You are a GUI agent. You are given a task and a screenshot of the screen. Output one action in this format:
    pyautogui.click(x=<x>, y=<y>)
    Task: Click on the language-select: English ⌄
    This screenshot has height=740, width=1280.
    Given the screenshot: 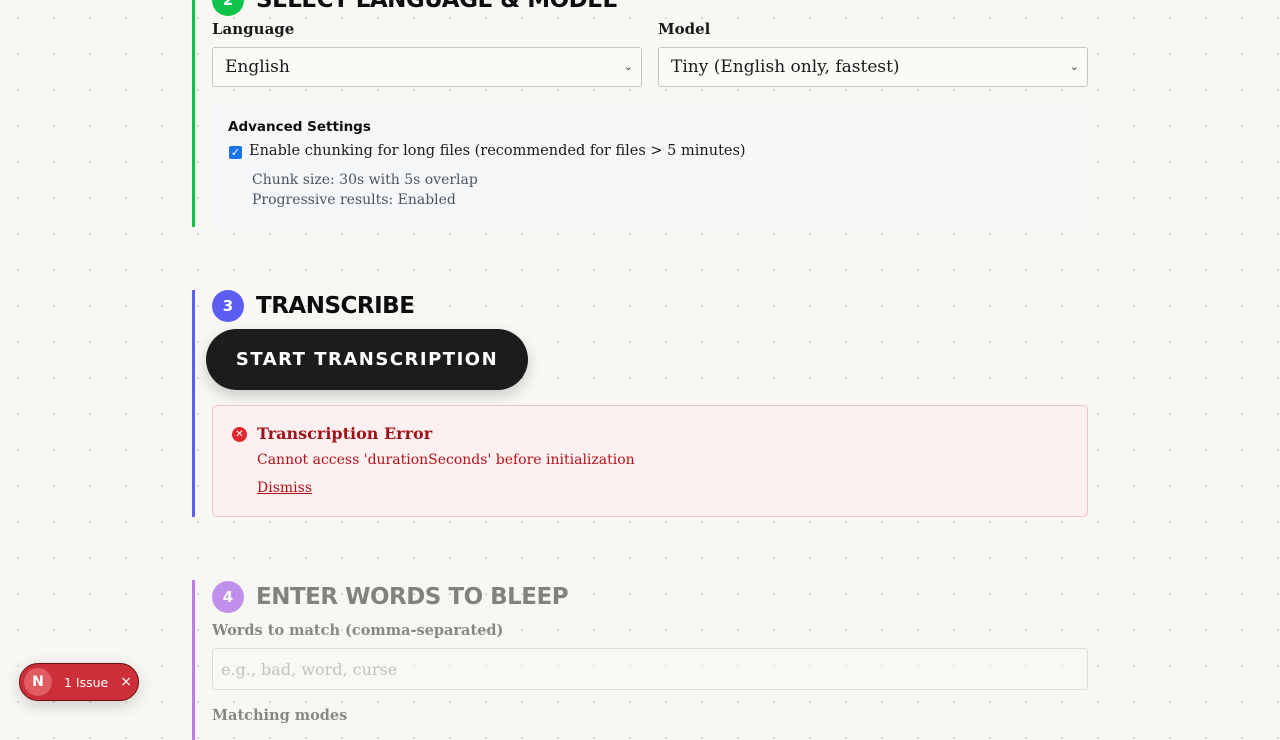 What is the action you would take?
    pyautogui.click(x=427, y=67)
    